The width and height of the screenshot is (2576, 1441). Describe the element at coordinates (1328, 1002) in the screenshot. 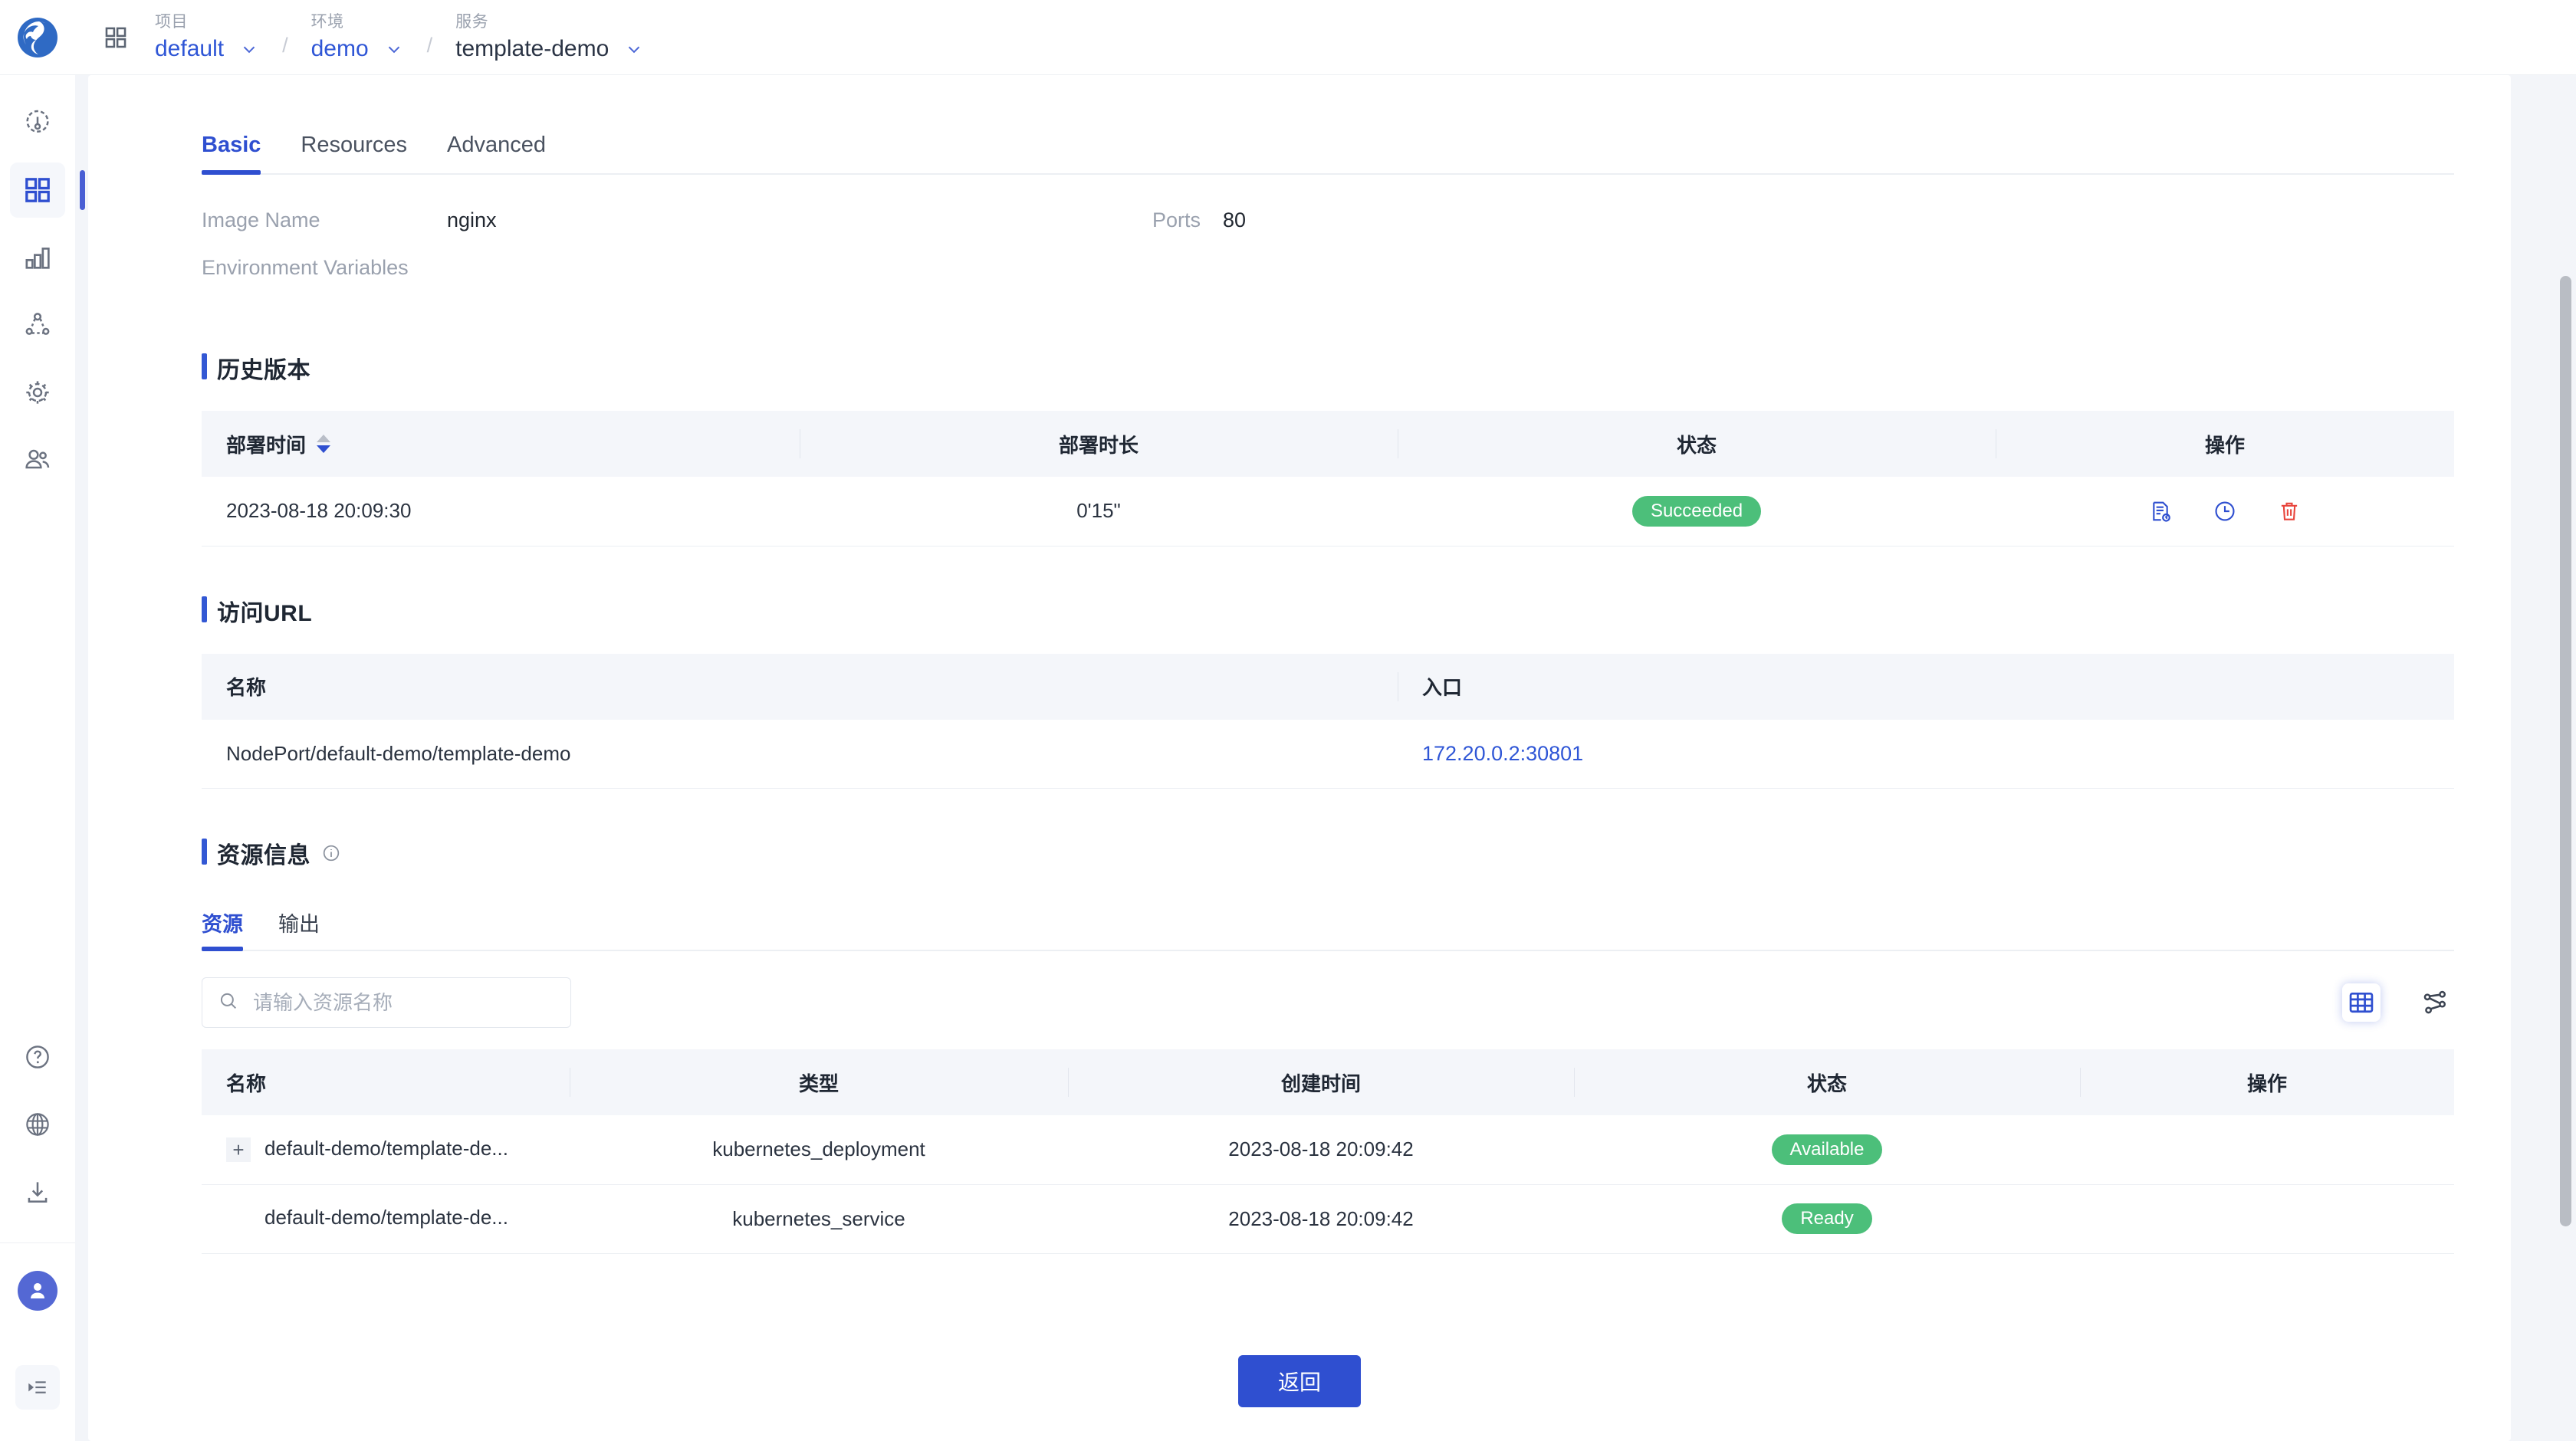

I see `resource-toolbar` at that location.